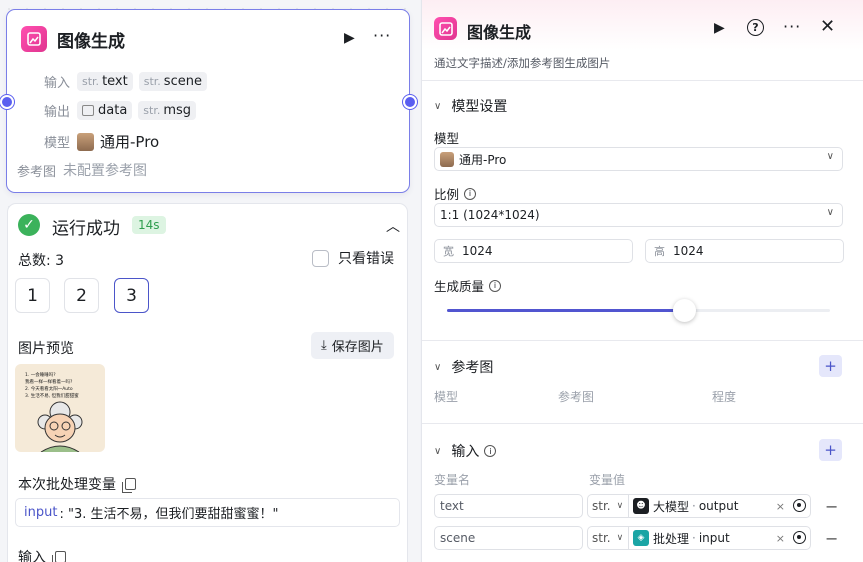 The height and width of the screenshot is (562, 863). Describe the element at coordinates (29, 225) in the screenshot. I see `success-check-icon: ✓` at that location.